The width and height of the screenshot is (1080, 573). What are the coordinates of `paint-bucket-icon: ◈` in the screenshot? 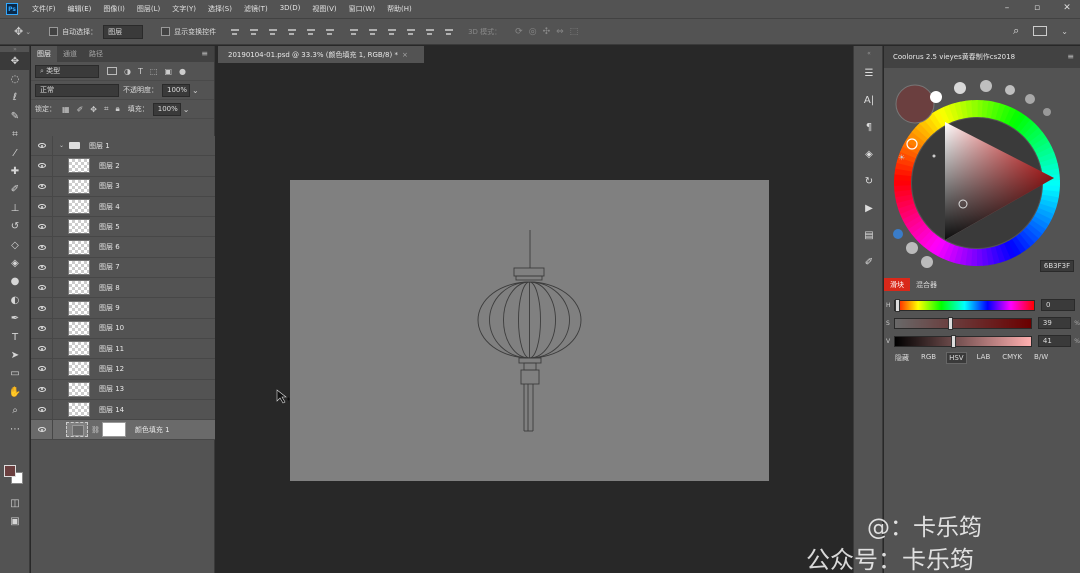 It's located at (15, 263).